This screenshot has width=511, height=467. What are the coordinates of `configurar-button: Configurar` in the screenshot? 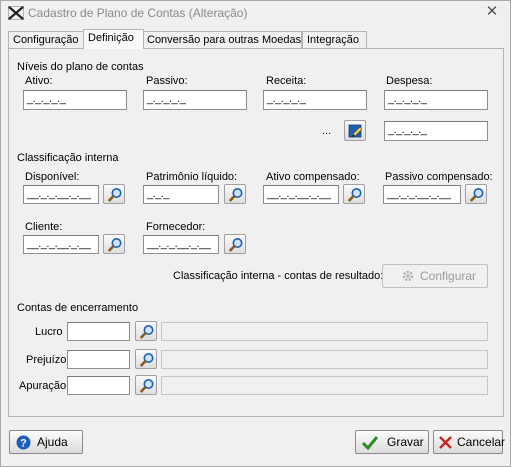 It's located at (435, 276).